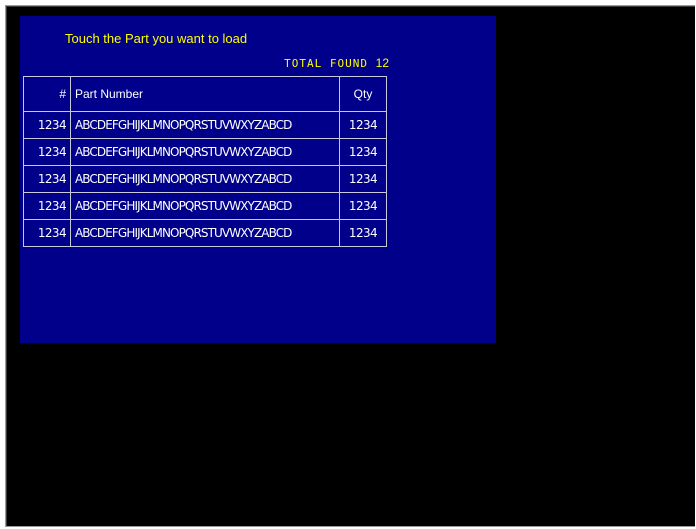 The height and width of the screenshot is (529, 696). I want to click on parts-table-header-row: # Part Number Qty, so click(205, 94).